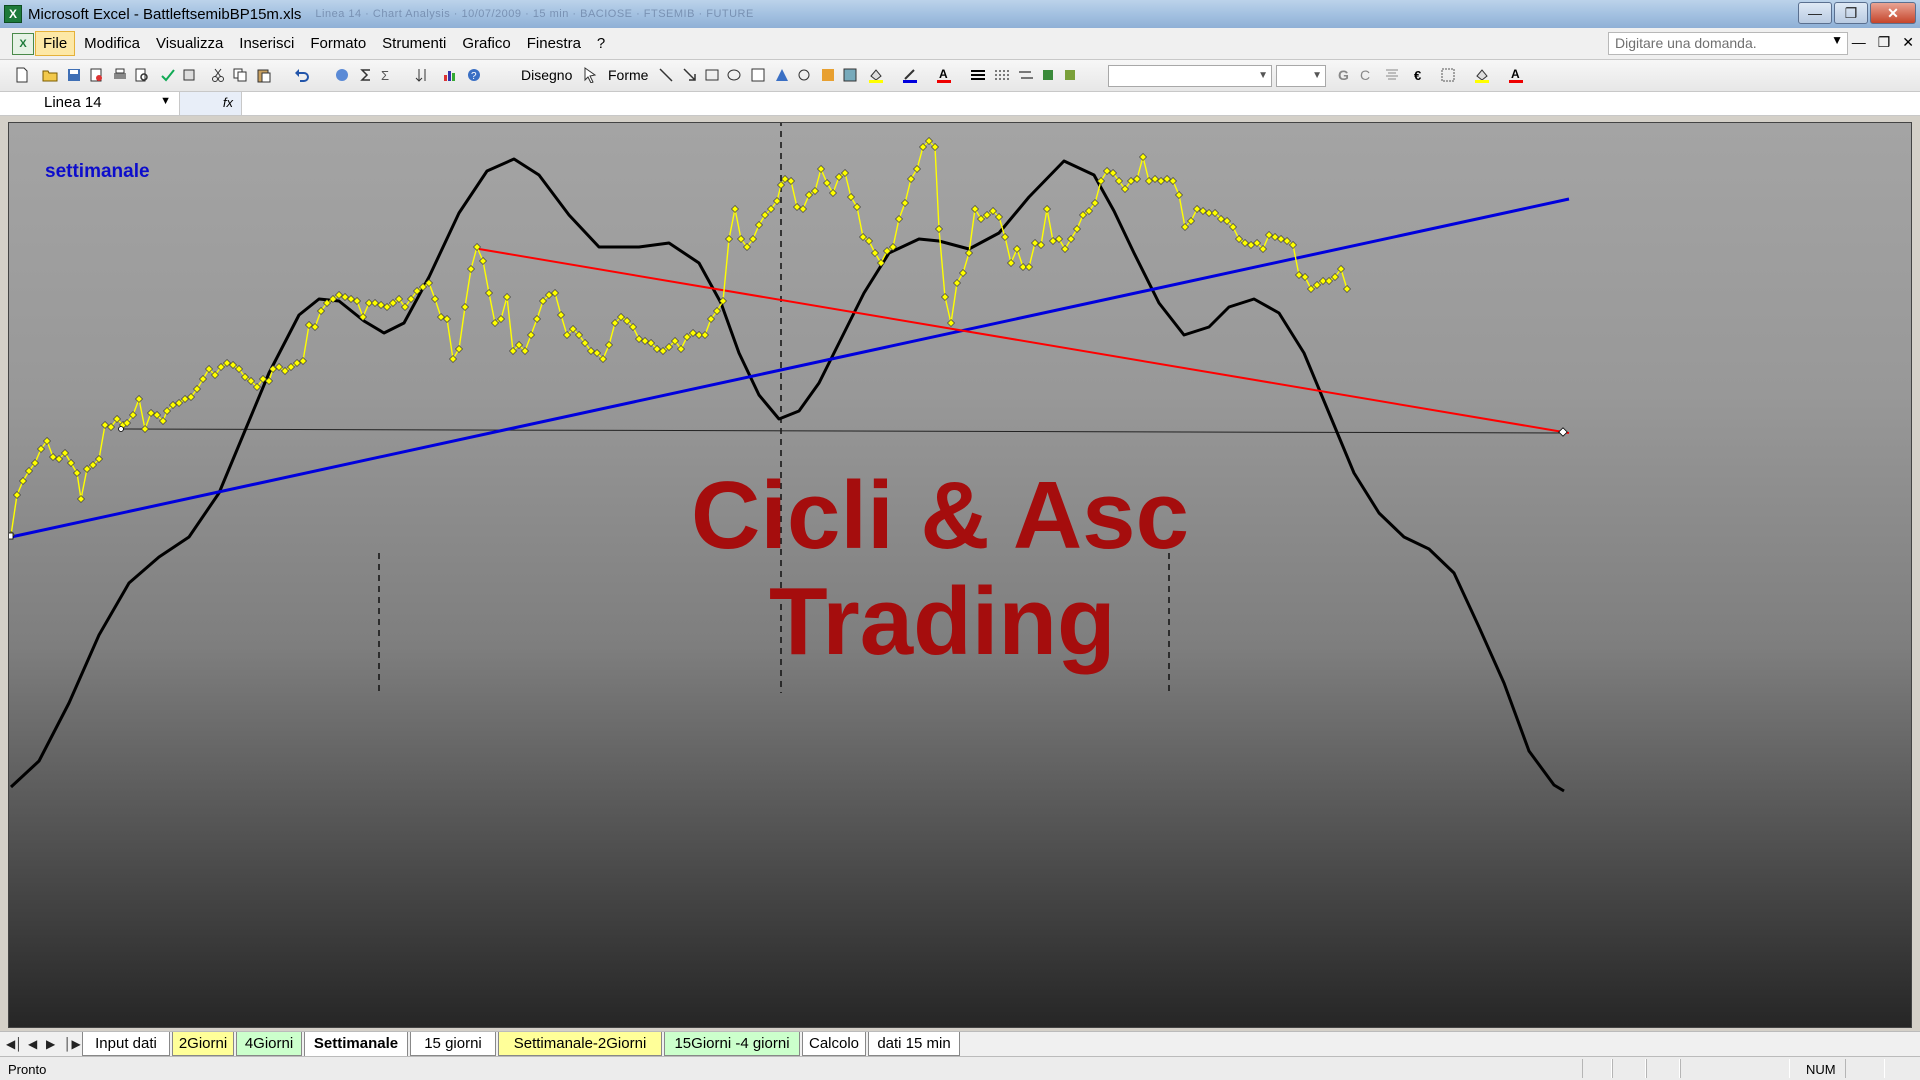 The height and width of the screenshot is (1080, 1920). I want to click on excel-app-icon: X, so click(13, 14).